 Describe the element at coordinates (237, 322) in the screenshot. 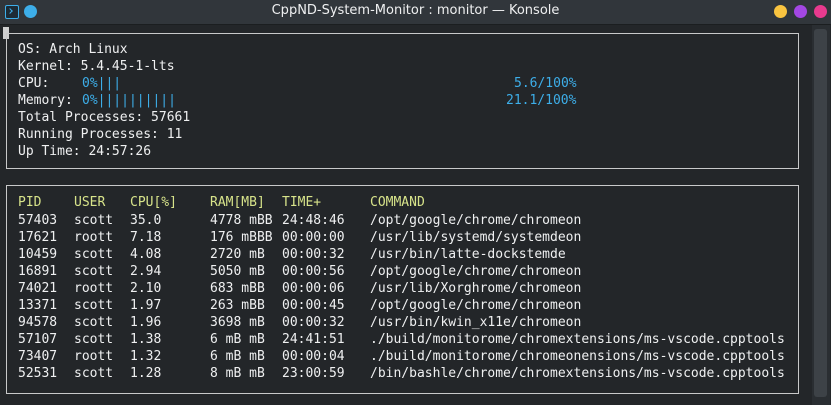

I see `cell-ram: 3698 mB` at that location.